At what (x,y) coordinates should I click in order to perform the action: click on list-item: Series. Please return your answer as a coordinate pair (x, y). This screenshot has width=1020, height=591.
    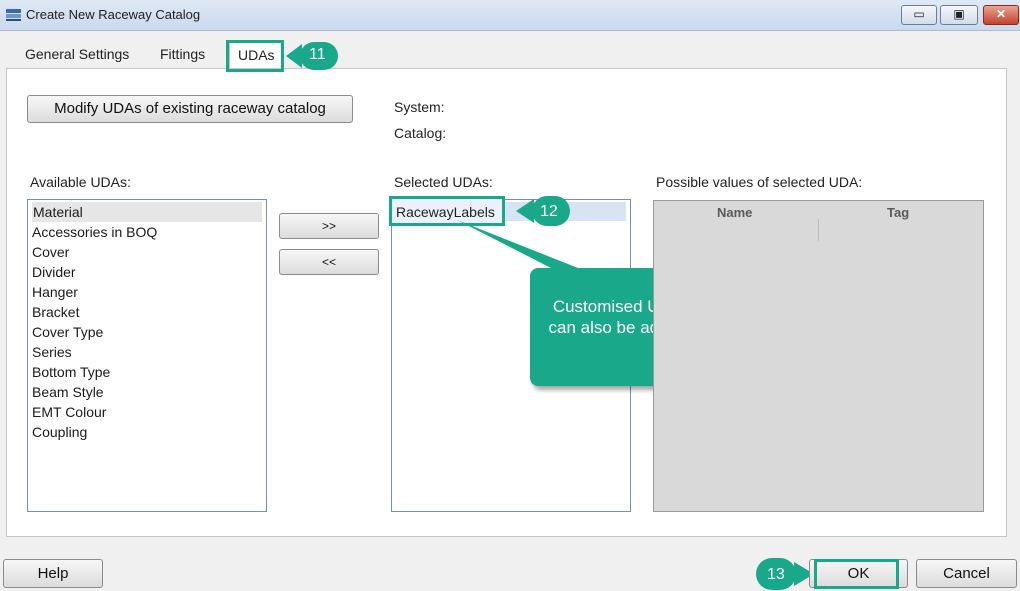
    Looking at the image, I should click on (52, 352).